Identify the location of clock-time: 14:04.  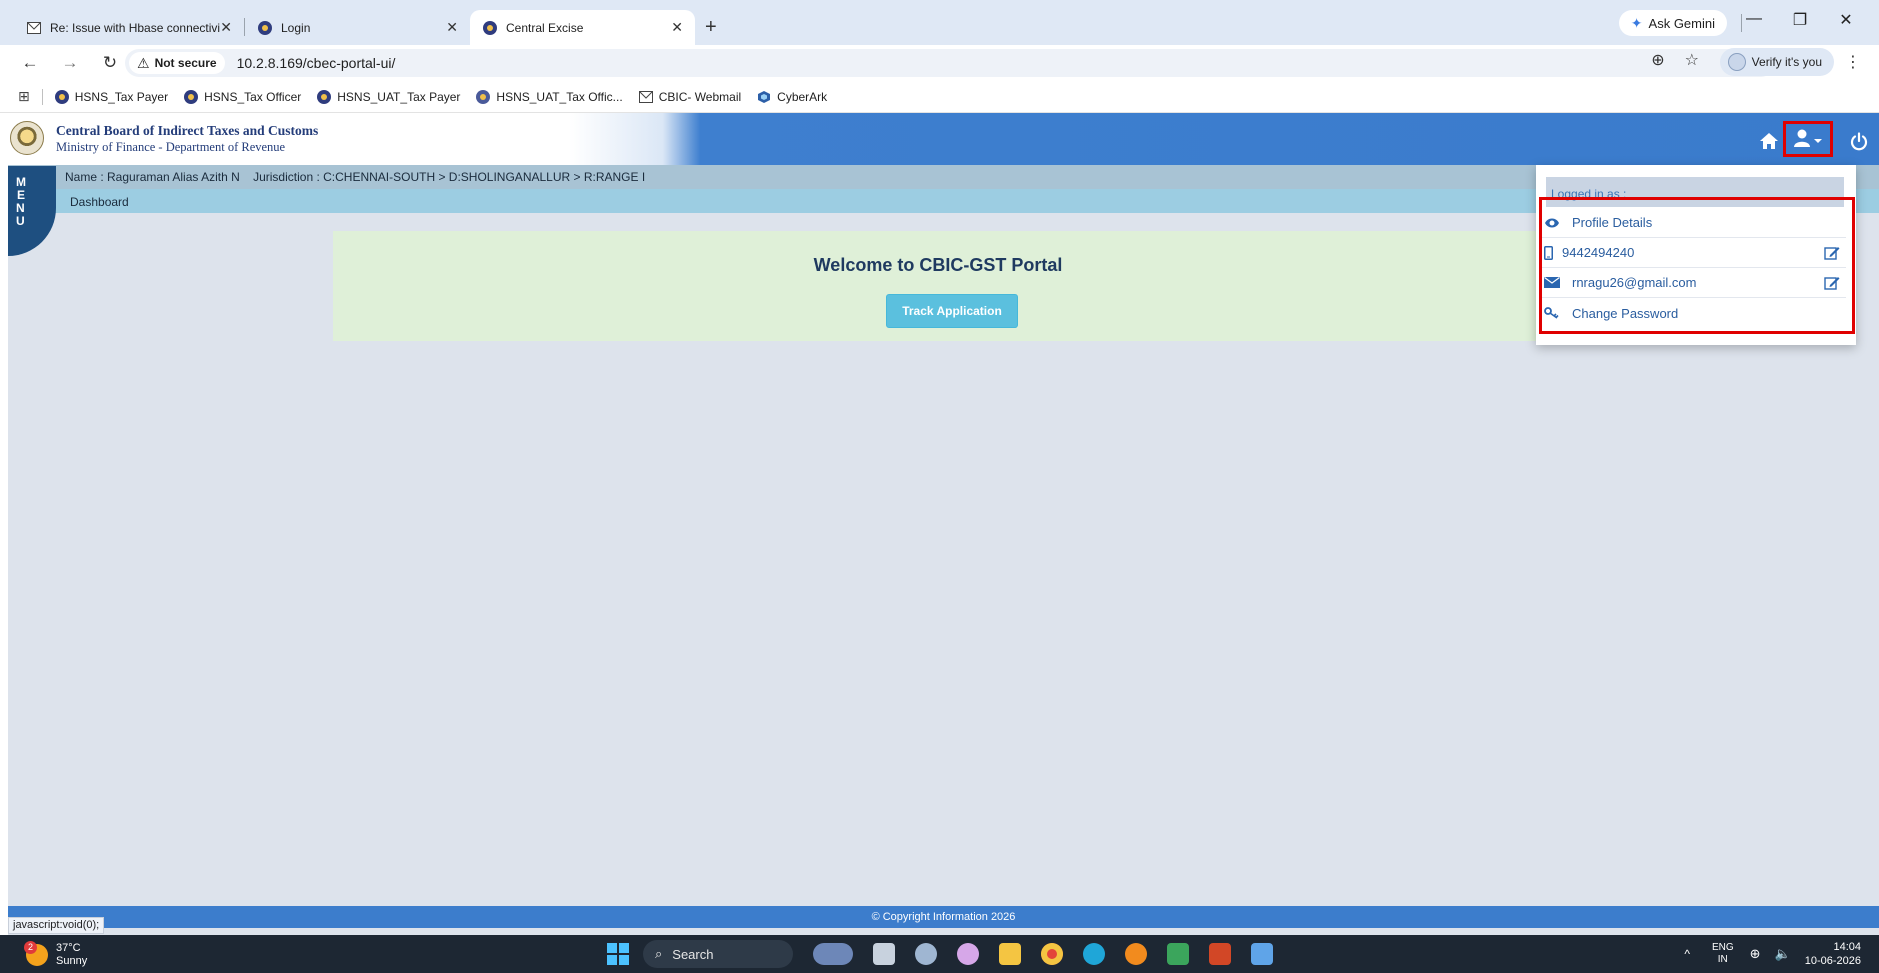
(1847, 947).